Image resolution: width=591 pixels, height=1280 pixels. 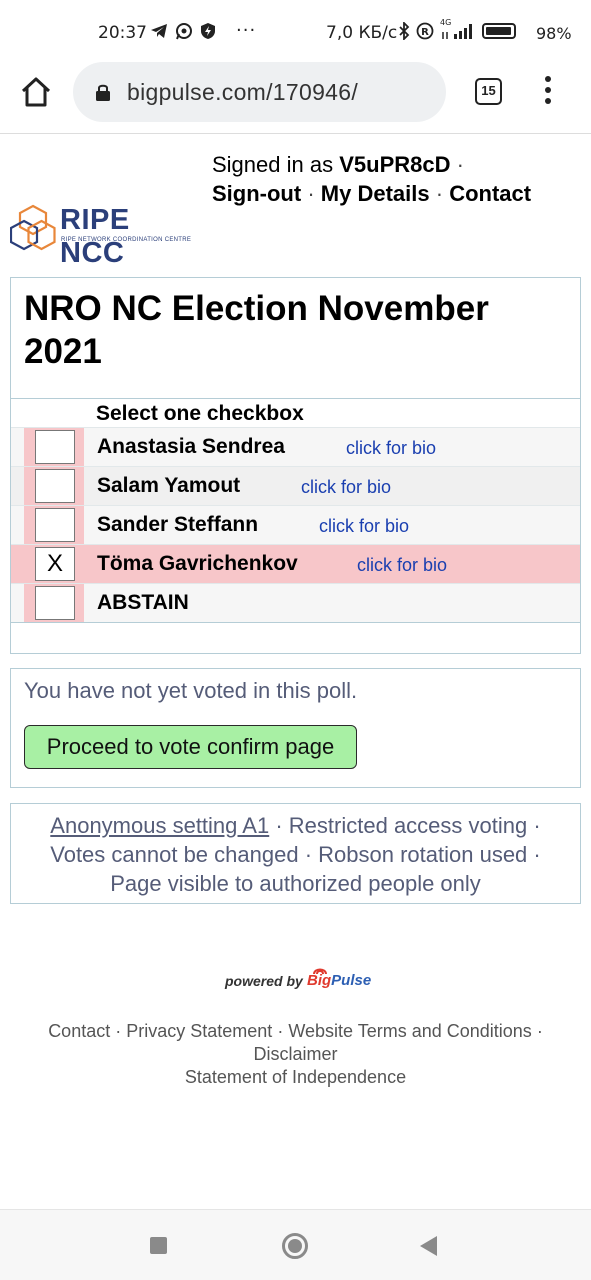 What do you see at coordinates (423, 854) in the screenshot?
I see `robson-rotation-text: Robson rotation used` at bounding box center [423, 854].